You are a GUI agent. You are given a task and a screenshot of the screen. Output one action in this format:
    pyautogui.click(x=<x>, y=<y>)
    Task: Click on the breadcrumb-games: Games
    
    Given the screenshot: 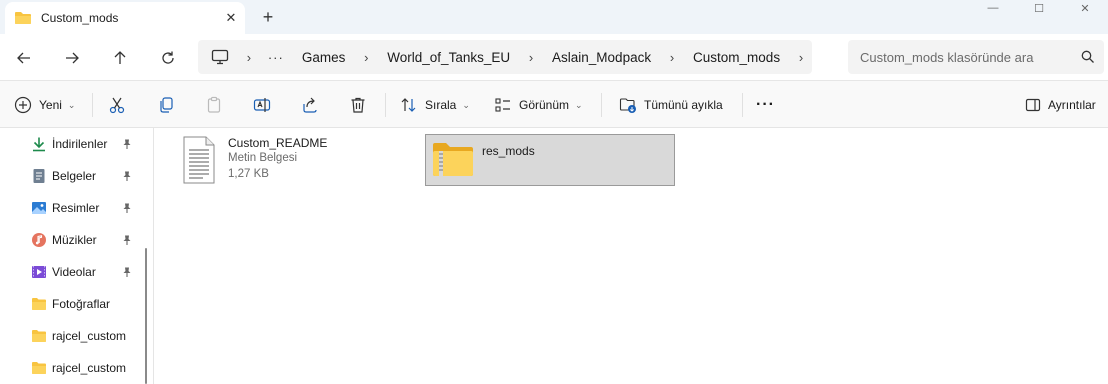 What is the action you would take?
    pyautogui.click(x=324, y=57)
    